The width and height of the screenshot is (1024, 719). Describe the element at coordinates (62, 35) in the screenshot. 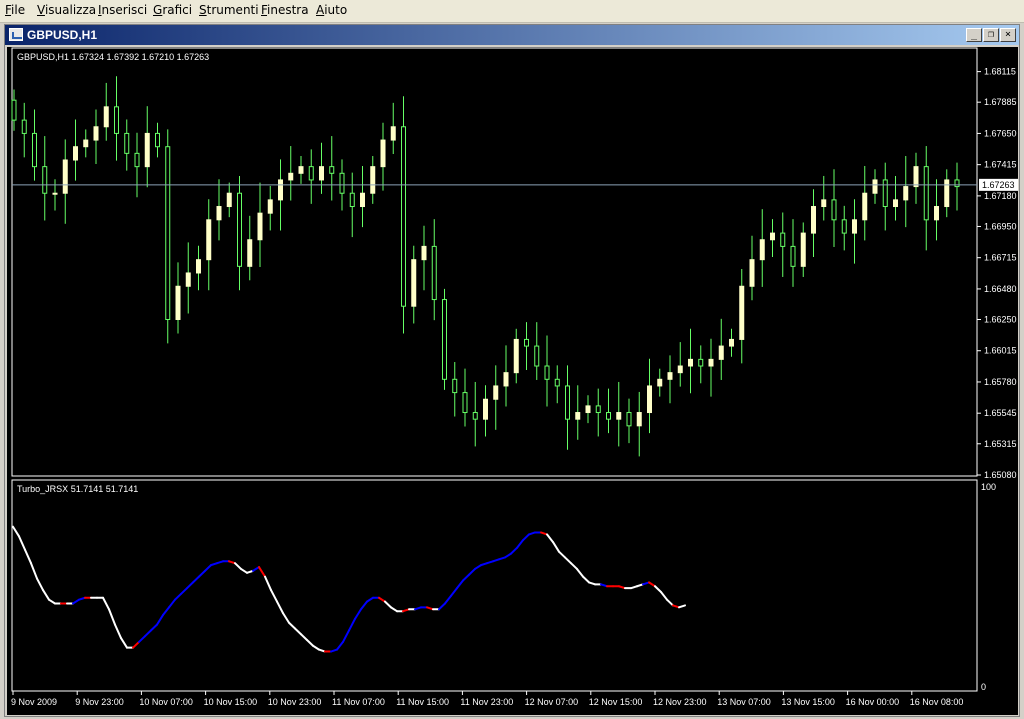

I see `window-title: GBPUSD,H1` at that location.